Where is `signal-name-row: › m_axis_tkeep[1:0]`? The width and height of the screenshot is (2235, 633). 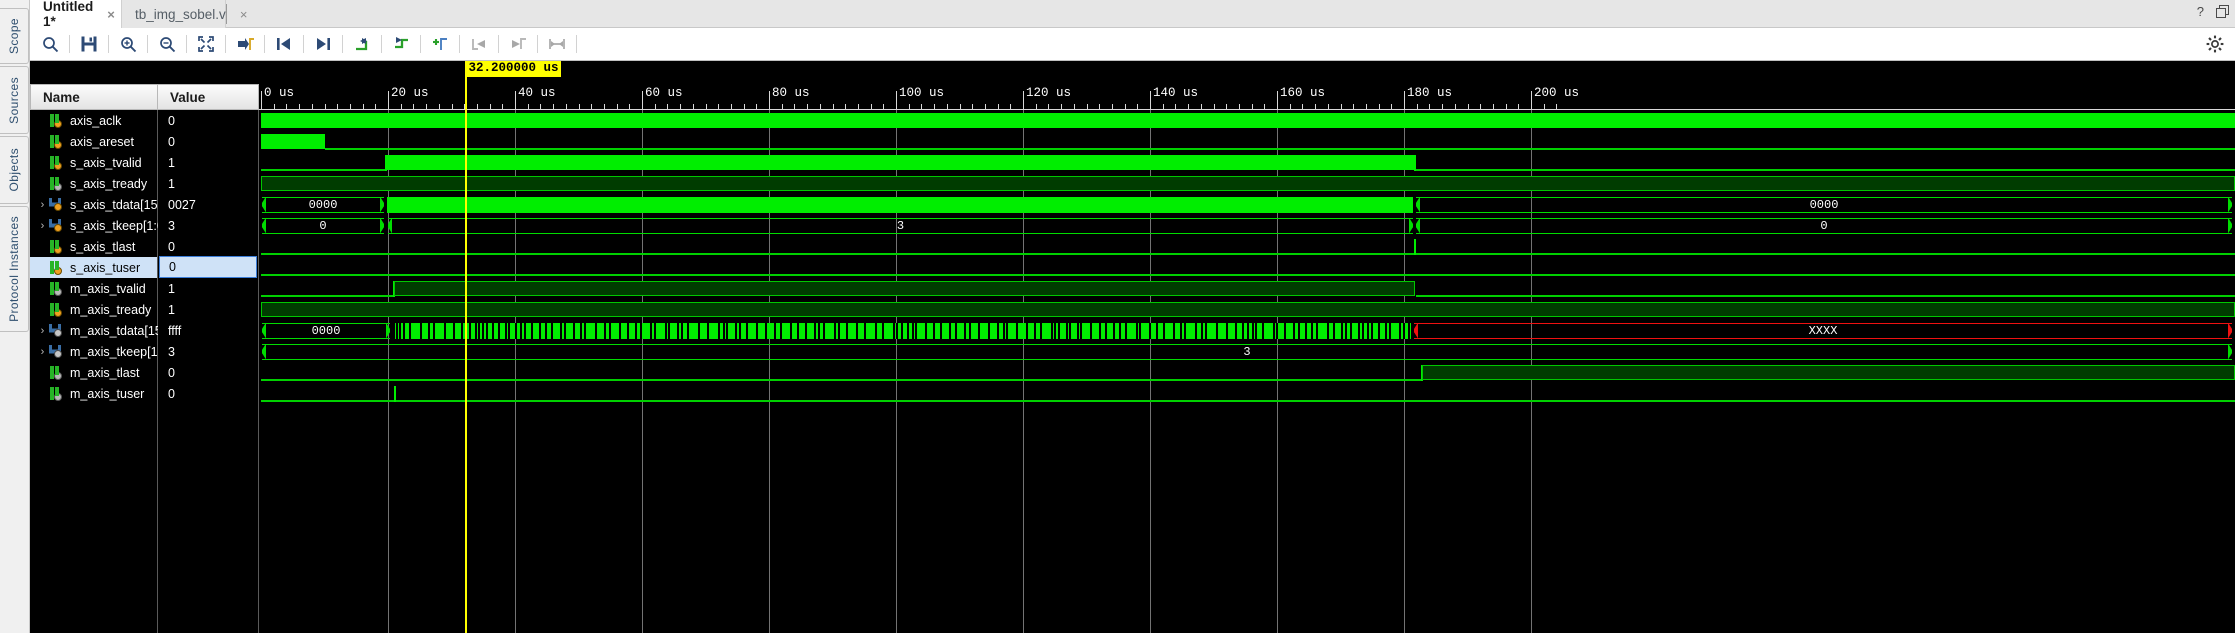
signal-name-row: › m_axis_tkeep[1:0] is located at coordinates (101, 351).